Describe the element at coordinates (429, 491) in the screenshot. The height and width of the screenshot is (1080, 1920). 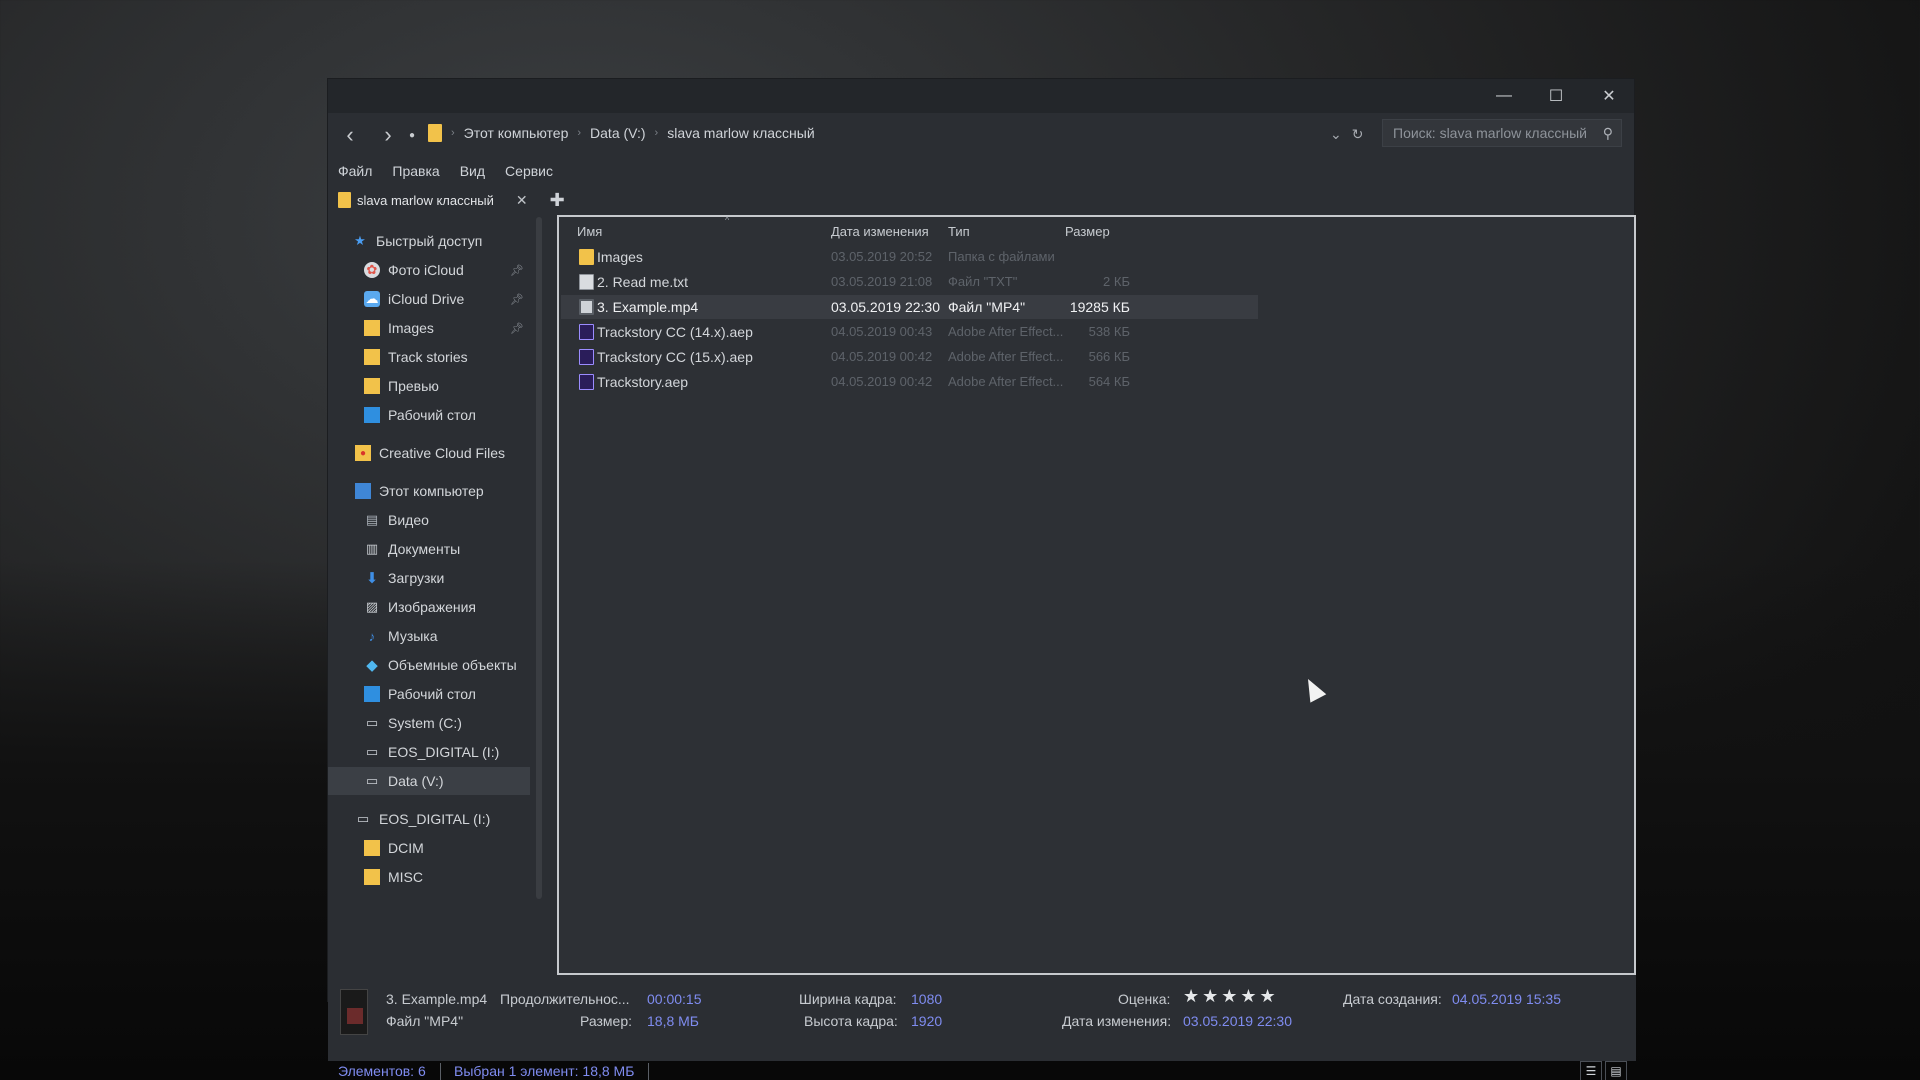
I see `nav-this-pc: Этот компьютер` at that location.